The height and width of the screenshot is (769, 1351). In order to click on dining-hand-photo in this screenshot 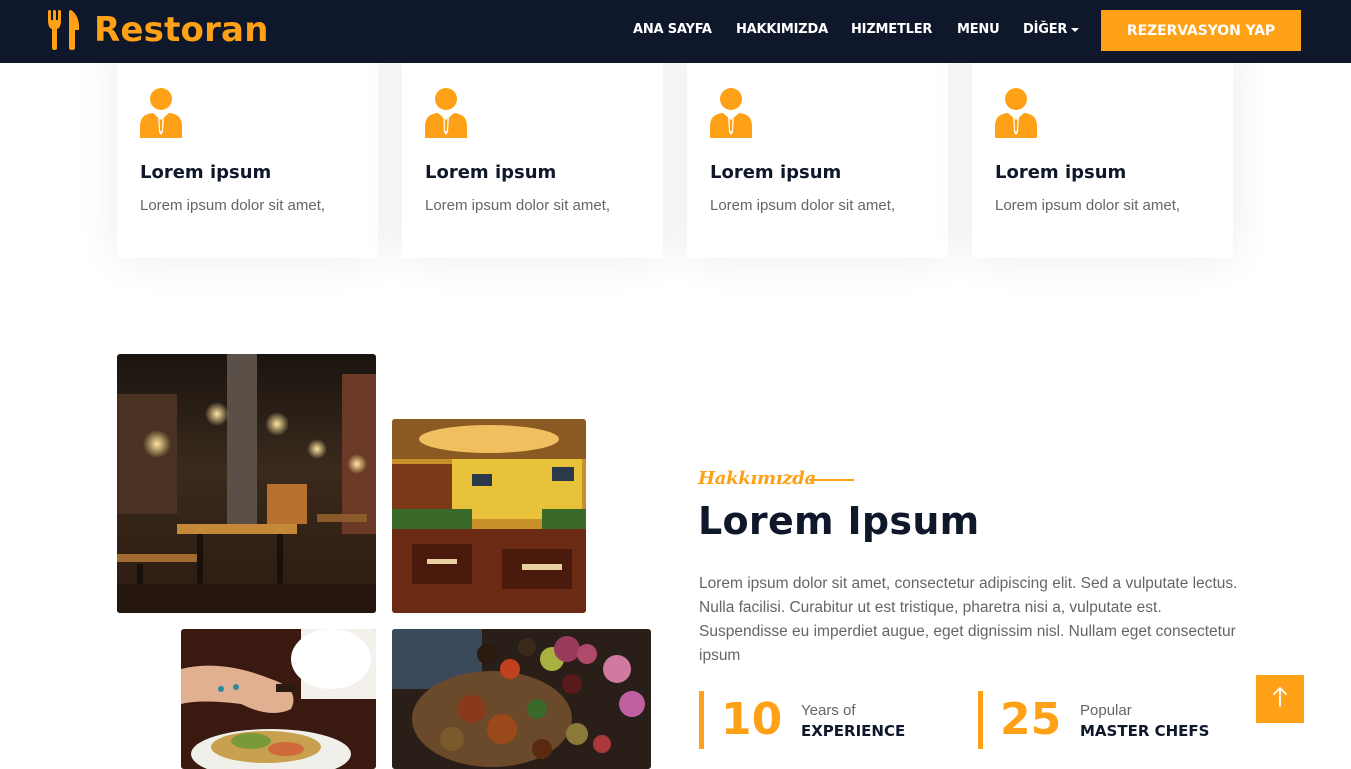, I will do `click(278, 699)`.